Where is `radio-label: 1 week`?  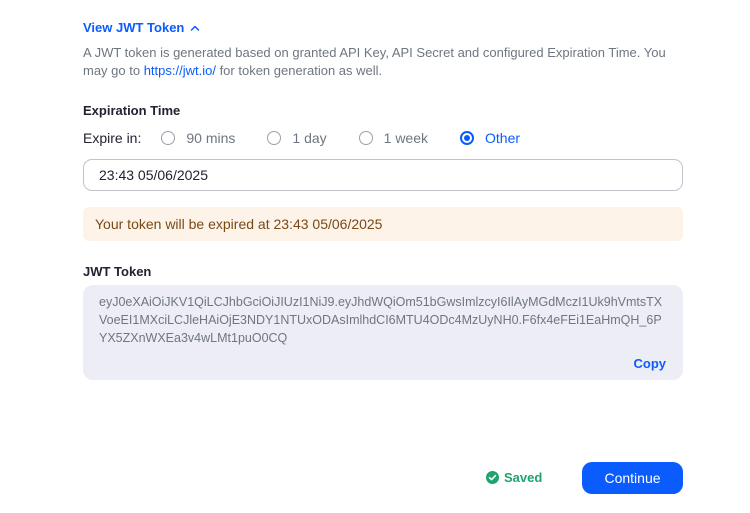
radio-label: 1 week is located at coordinates (405, 138).